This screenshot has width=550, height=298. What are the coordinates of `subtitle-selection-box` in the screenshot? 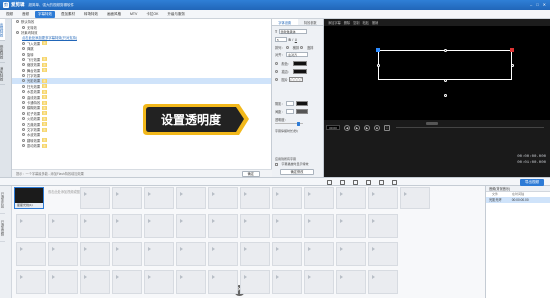 It's located at (445, 65).